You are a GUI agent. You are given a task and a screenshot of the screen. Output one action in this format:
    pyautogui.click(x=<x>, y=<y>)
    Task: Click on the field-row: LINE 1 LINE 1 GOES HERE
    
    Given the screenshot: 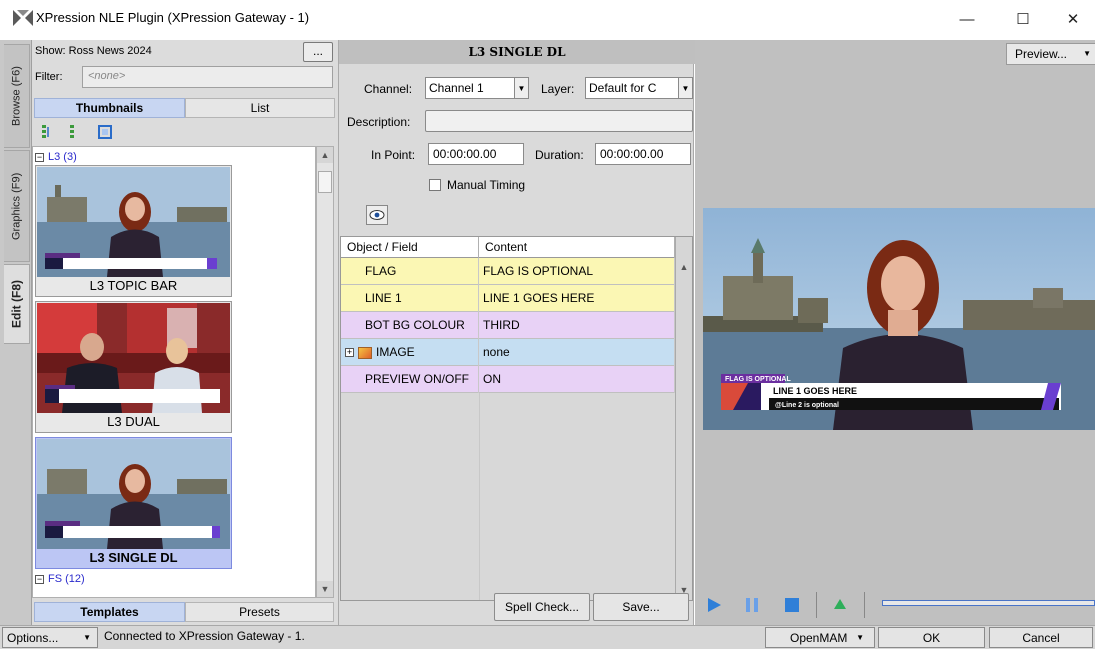 What is the action you would take?
    pyautogui.click(x=508, y=298)
    